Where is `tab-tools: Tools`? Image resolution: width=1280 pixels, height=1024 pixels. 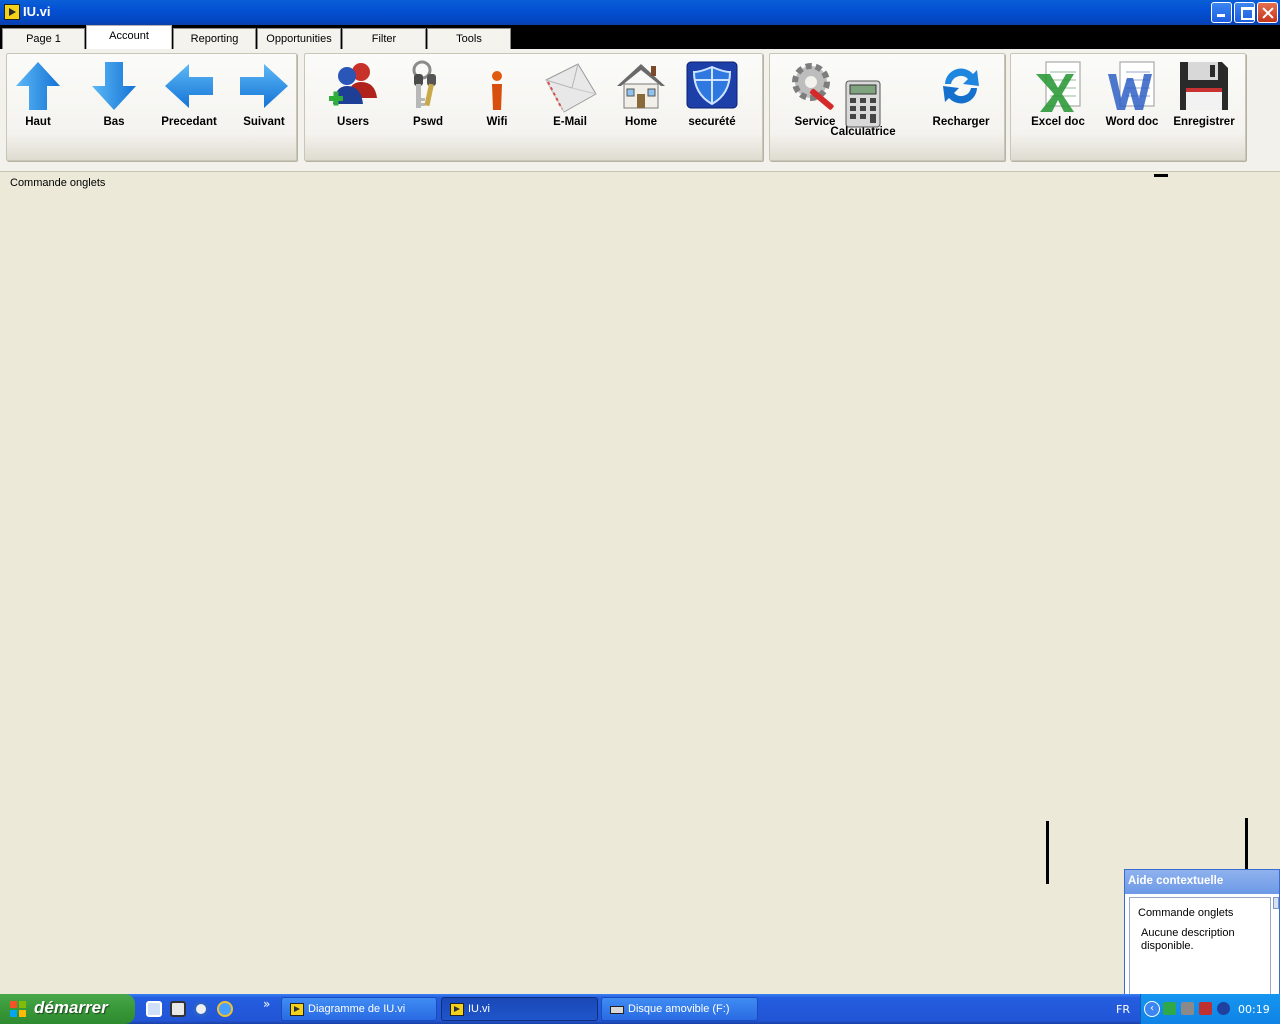 tab-tools: Tools is located at coordinates (469, 38).